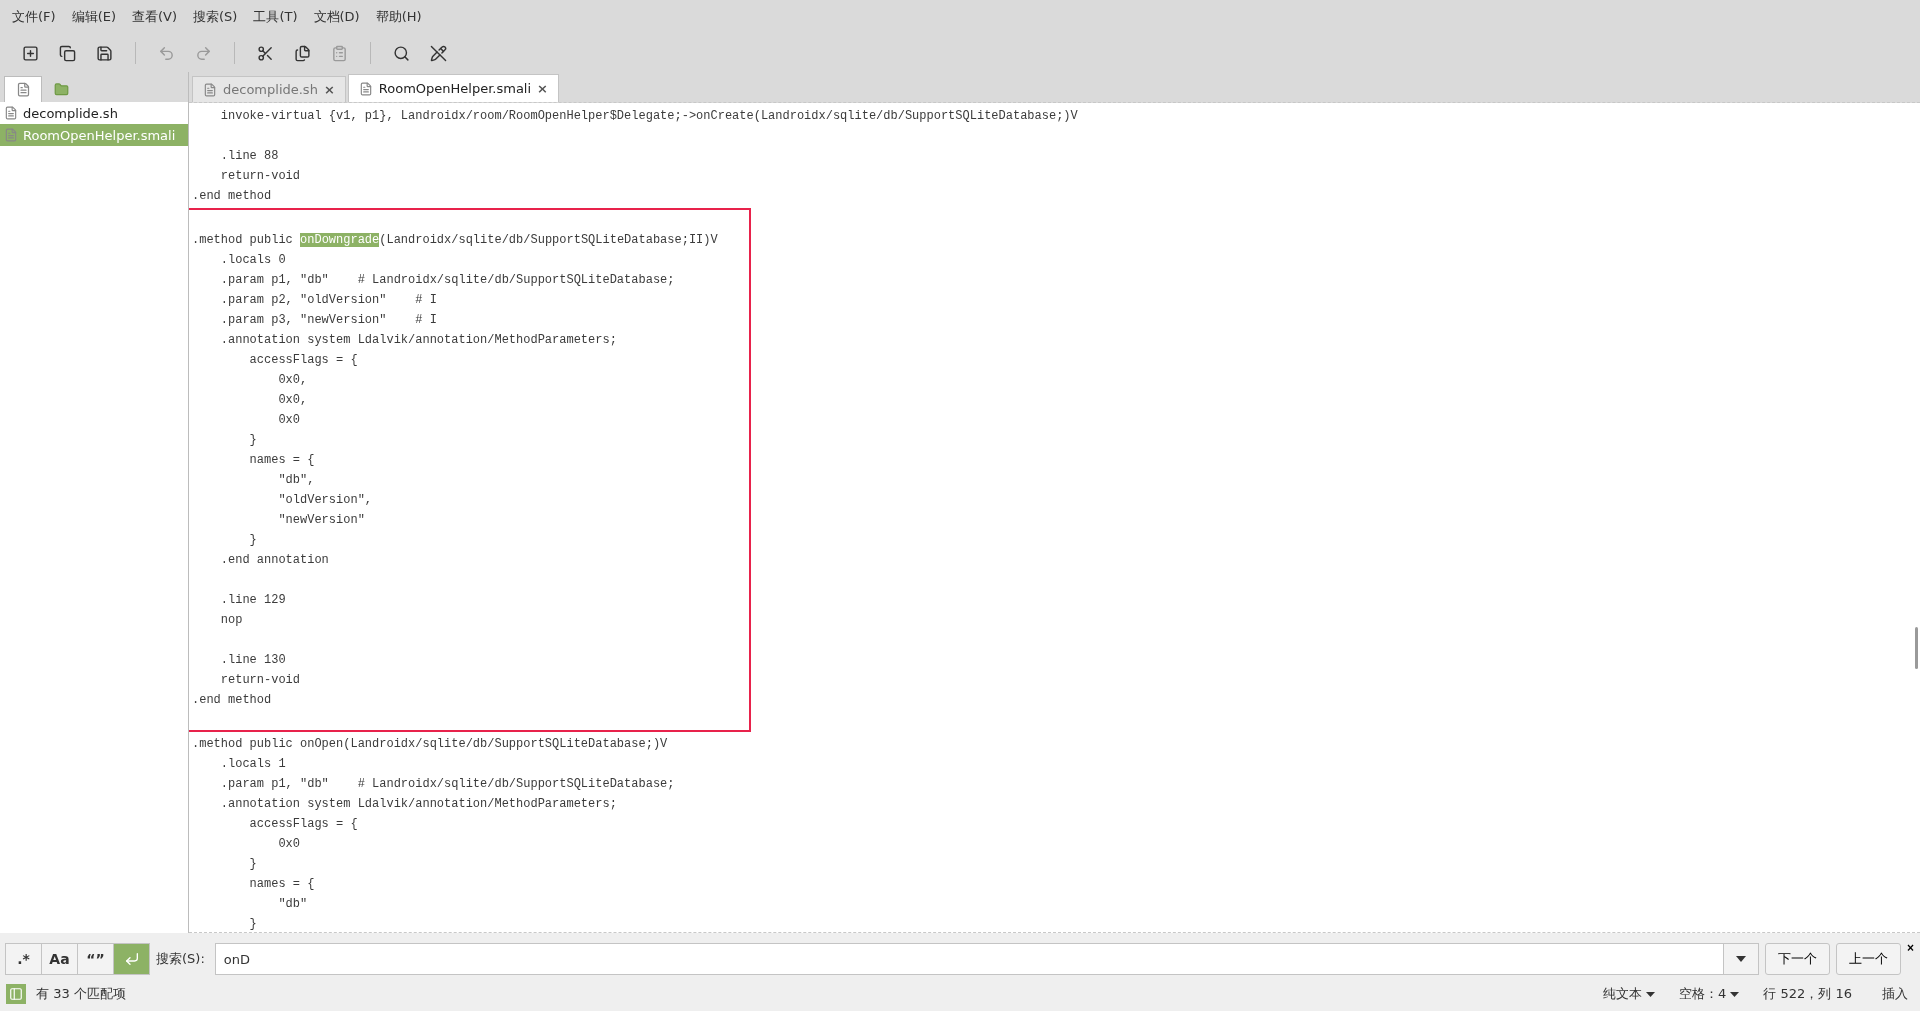 This screenshot has height=1011, width=1920. Describe the element at coordinates (274, 560) in the screenshot. I see `code-line: .end annotation` at that location.